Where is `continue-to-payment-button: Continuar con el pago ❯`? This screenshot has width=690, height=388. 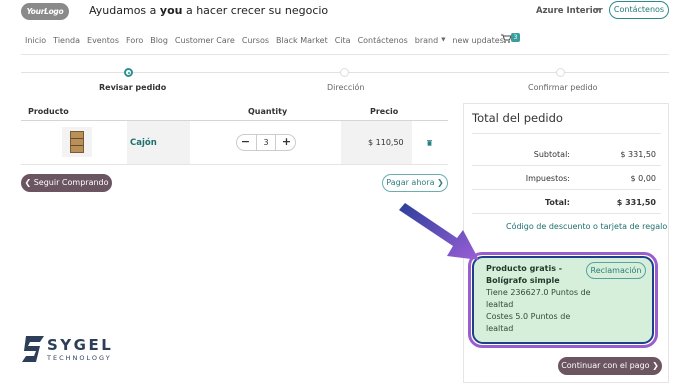 continue-to-payment-button: Continuar con el pago ❯ is located at coordinates (610, 366).